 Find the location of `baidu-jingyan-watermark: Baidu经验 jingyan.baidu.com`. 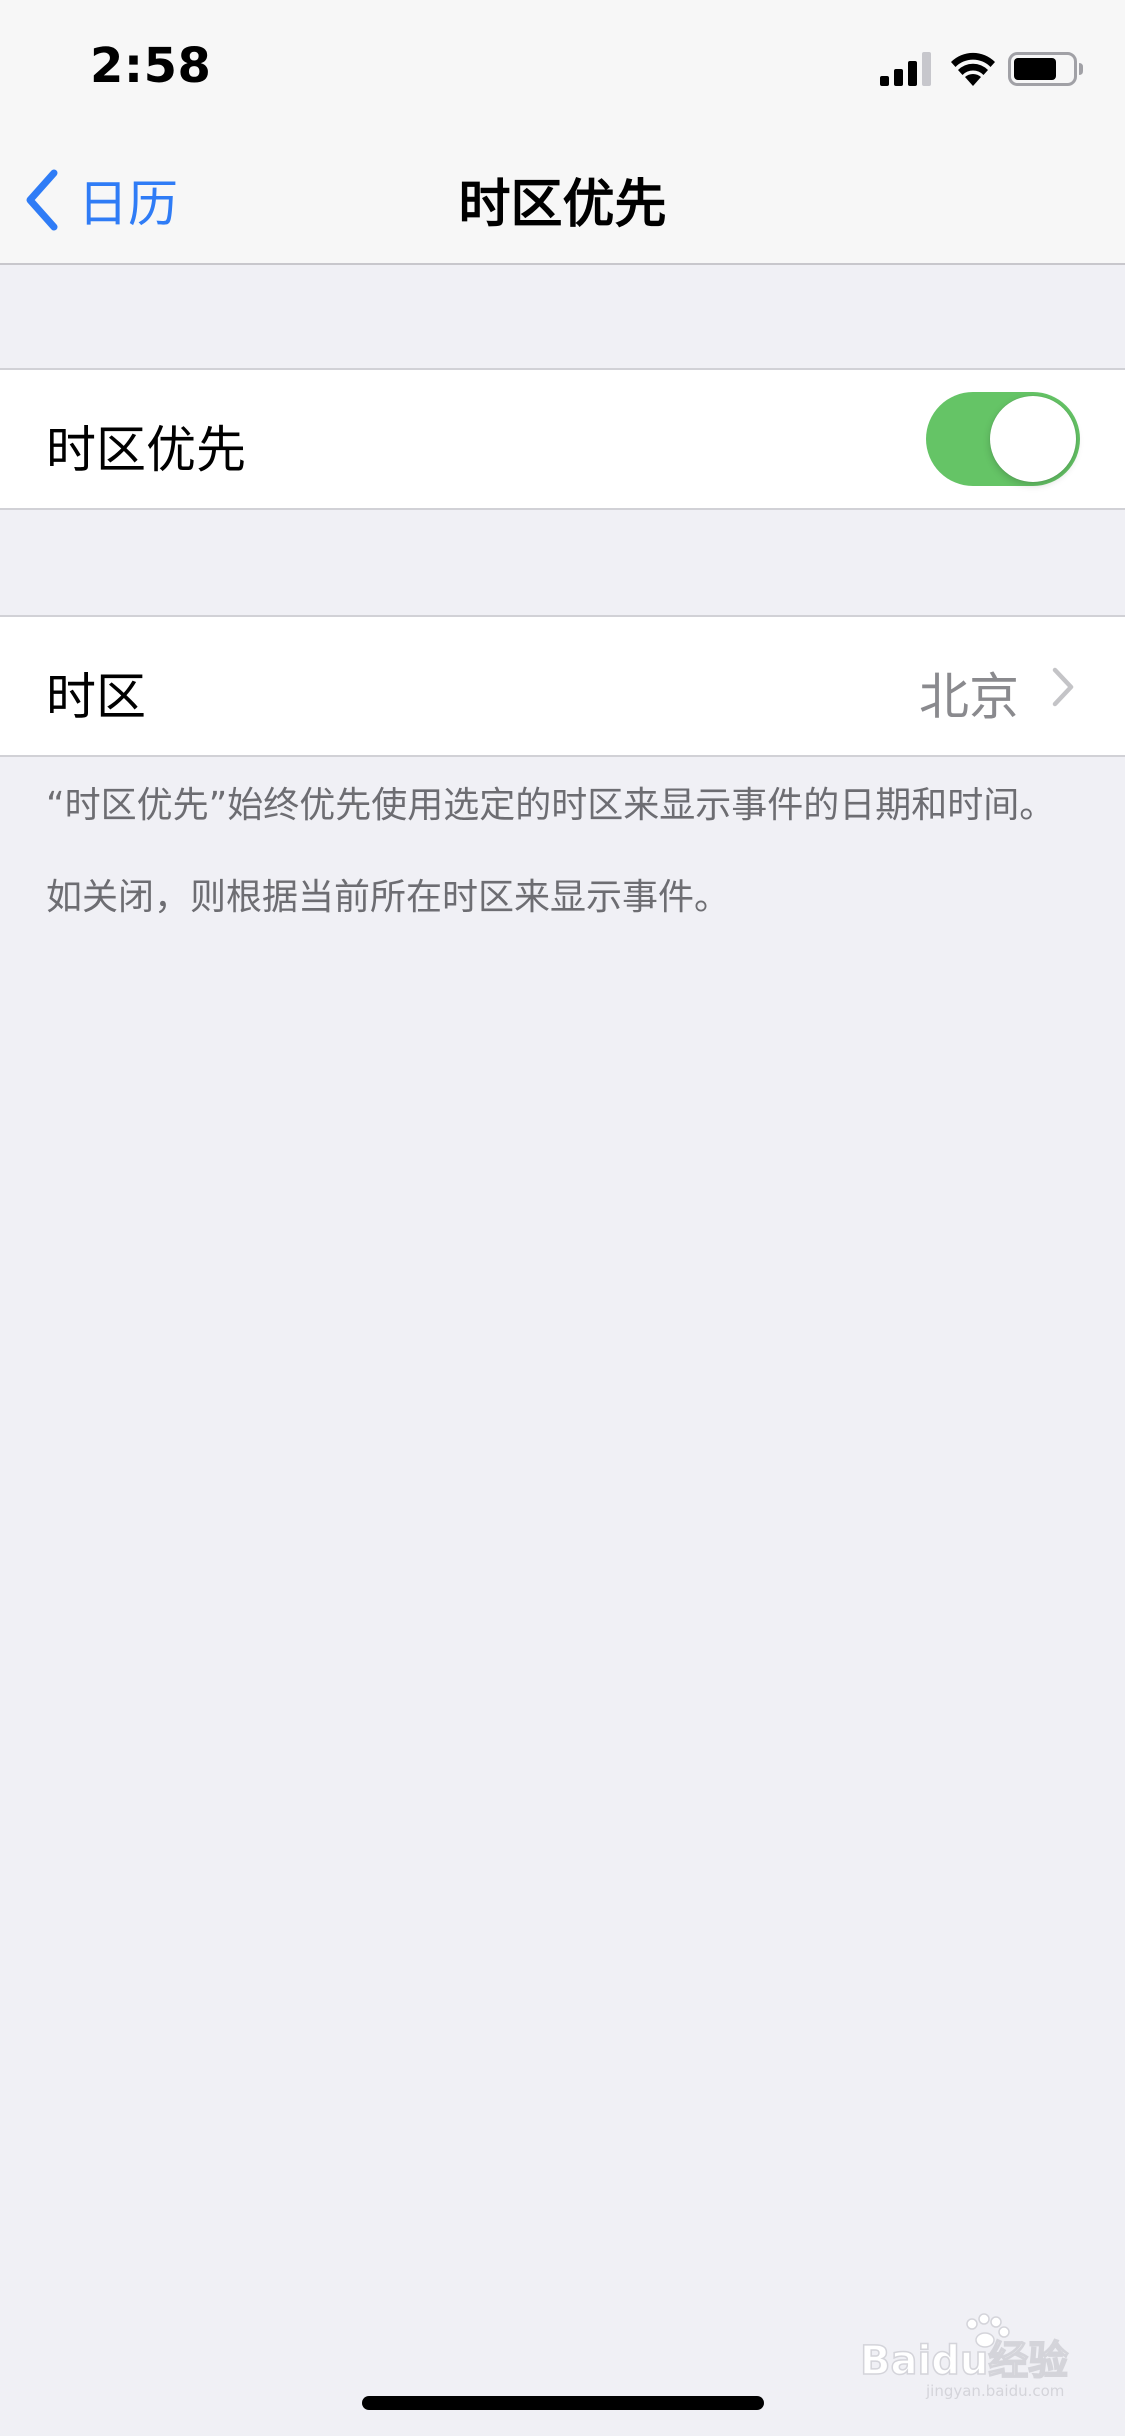

baidu-jingyan-watermark: Baidu经验 jingyan.baidu.com is located at coordinates (964, 2356).